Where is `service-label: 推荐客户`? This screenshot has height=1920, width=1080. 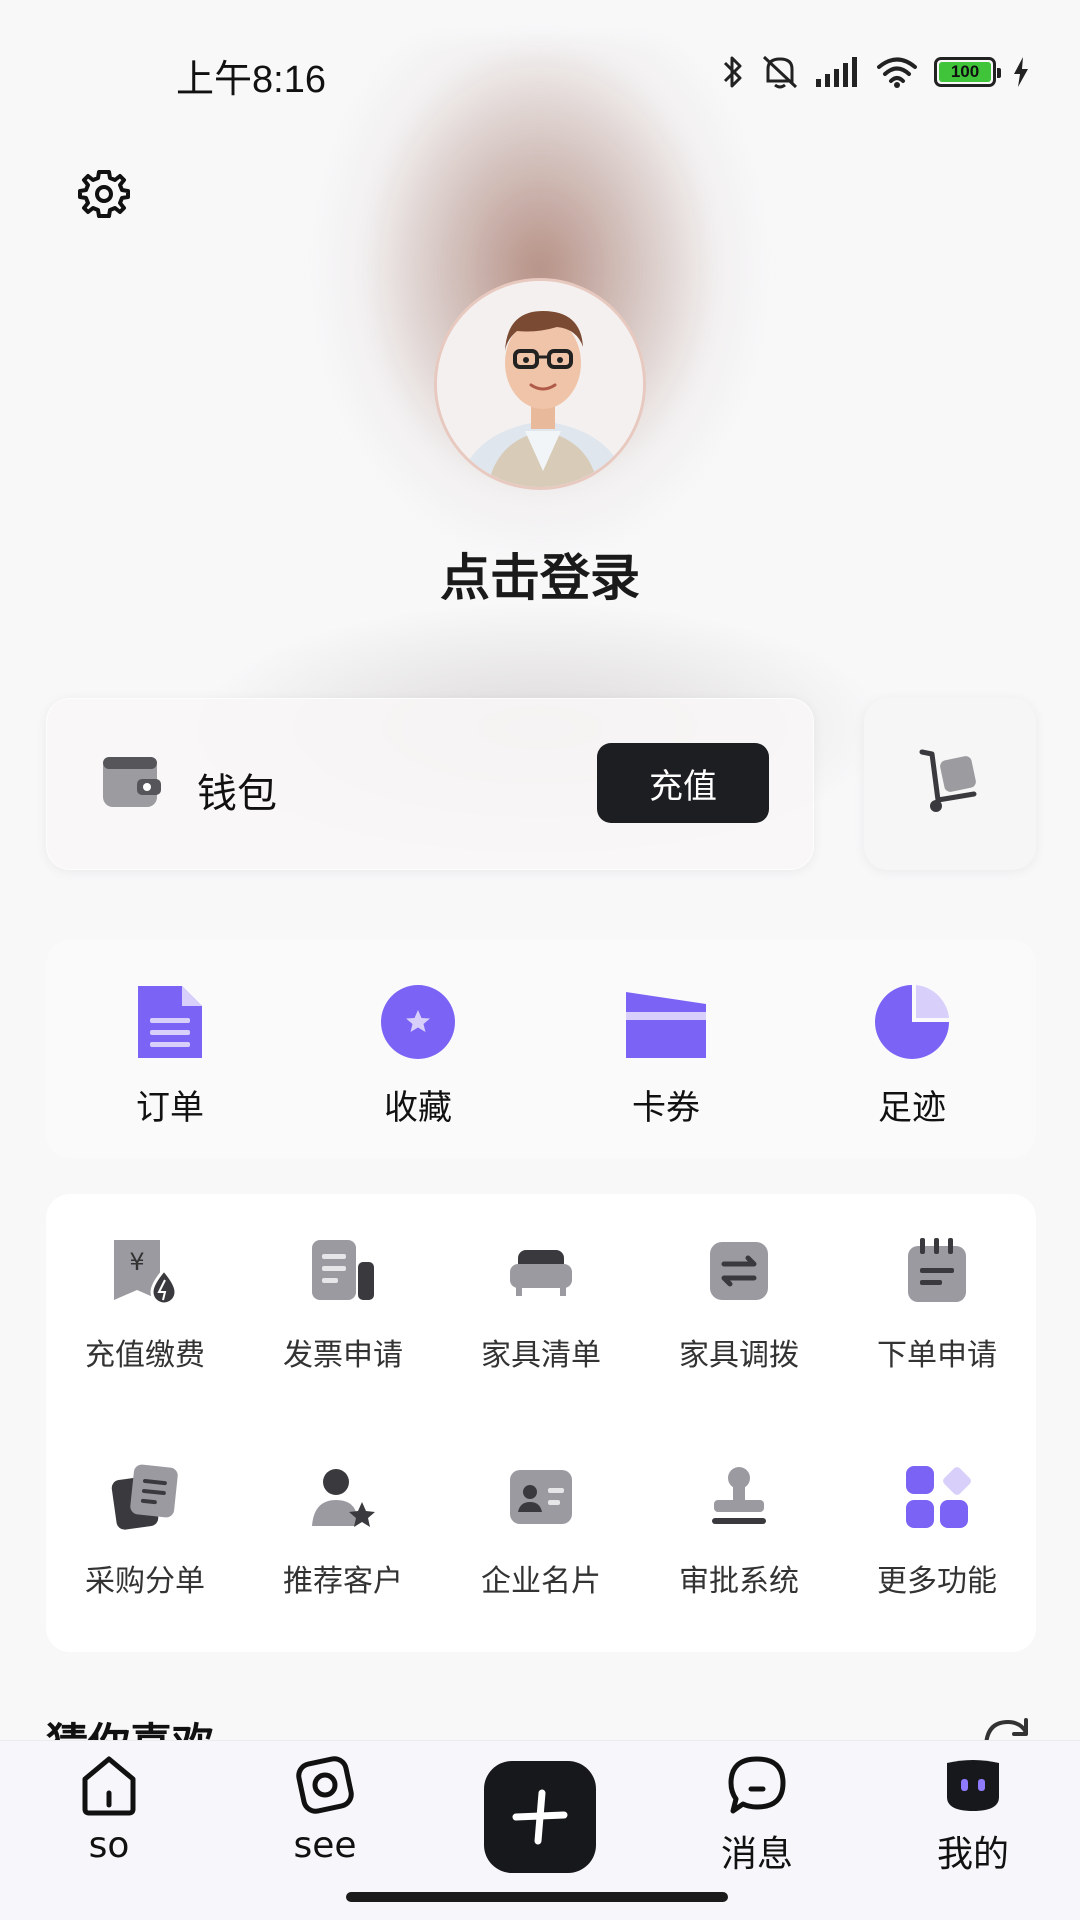
service-label: 推荐客户 is located at coordinates (343, 1581).